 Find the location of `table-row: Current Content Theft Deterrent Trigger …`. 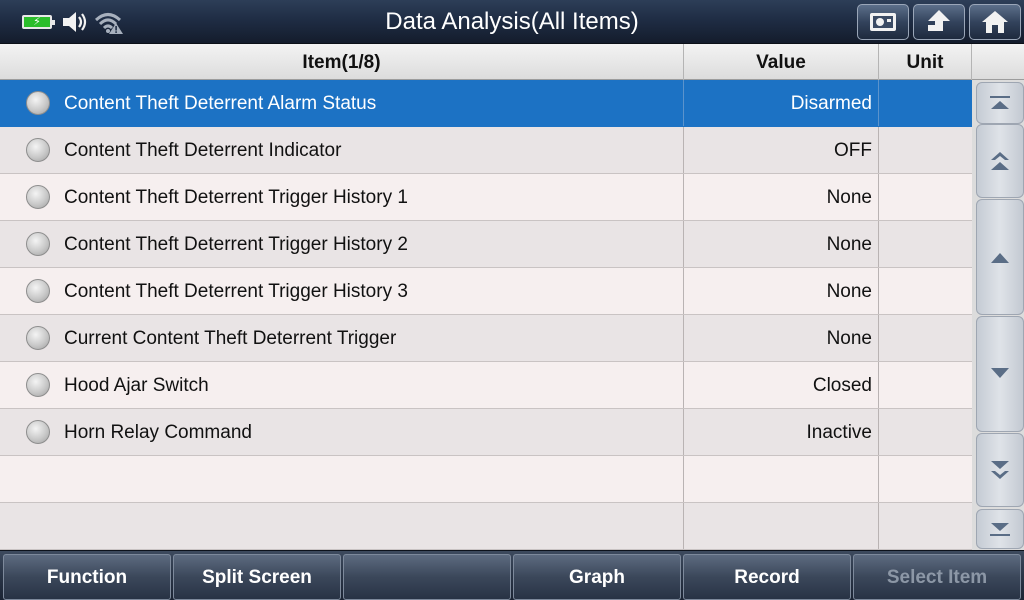

table-row: Current Content Theft Deterrent Trigger … is located at coordinates (486, 338).